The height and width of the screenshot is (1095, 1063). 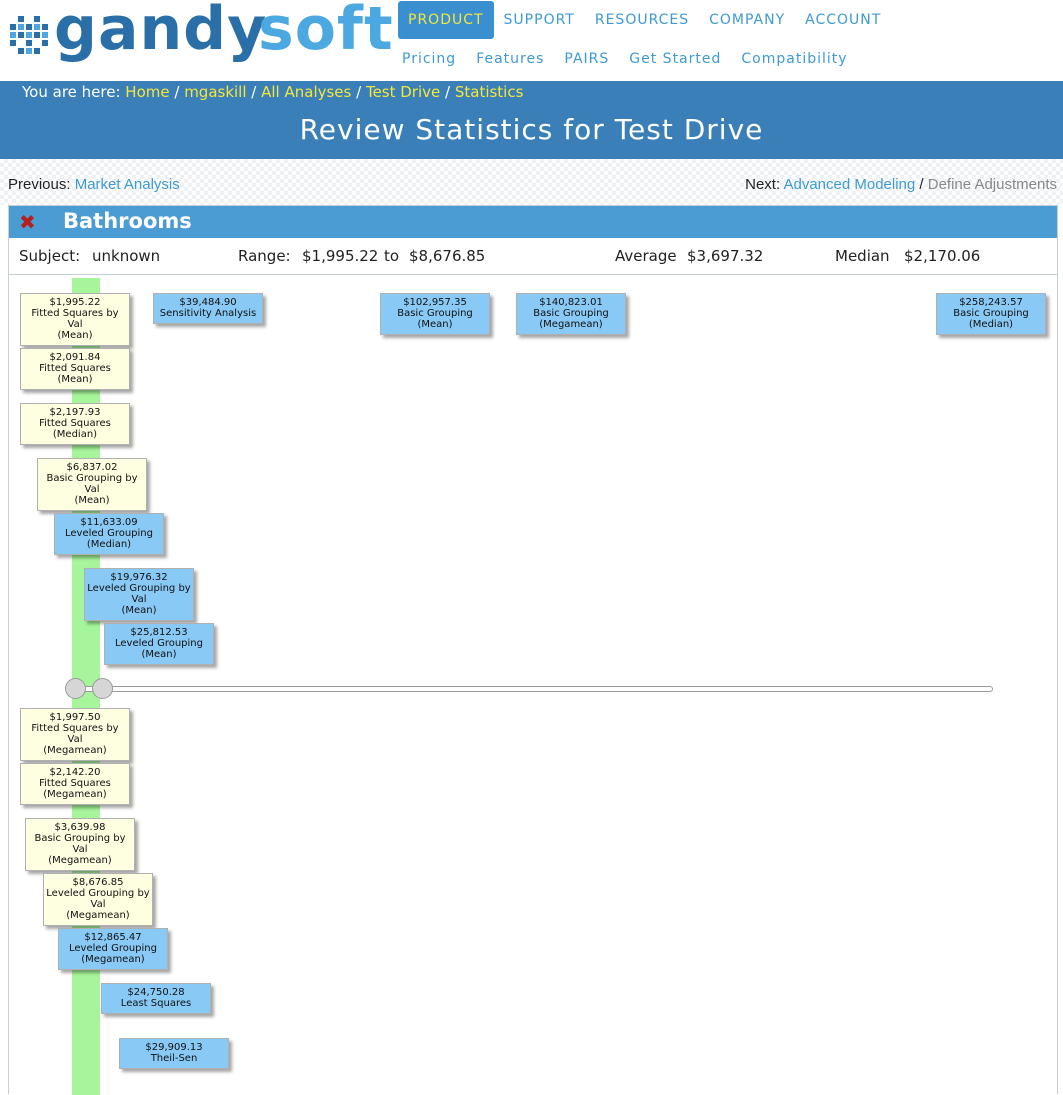 What do you see at coordinates (429, 59) in the screenshot?
I see `nav-pricing: Pricing` at bounding box center [429, 59].